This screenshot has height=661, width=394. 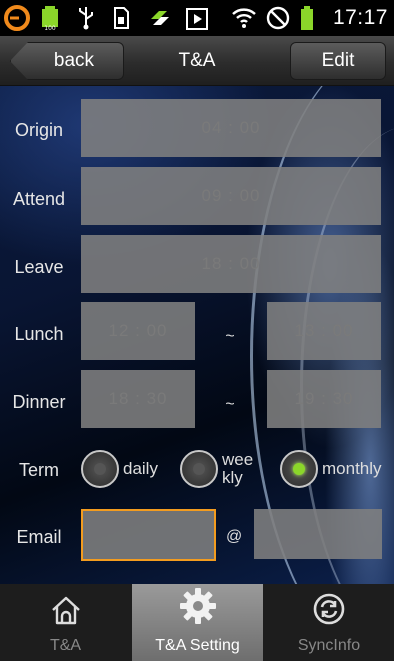 What do you see at coordinates (53, 18) in the screenshot?
I see `battery-full-icon: 100` at bounding box center [53, 18].